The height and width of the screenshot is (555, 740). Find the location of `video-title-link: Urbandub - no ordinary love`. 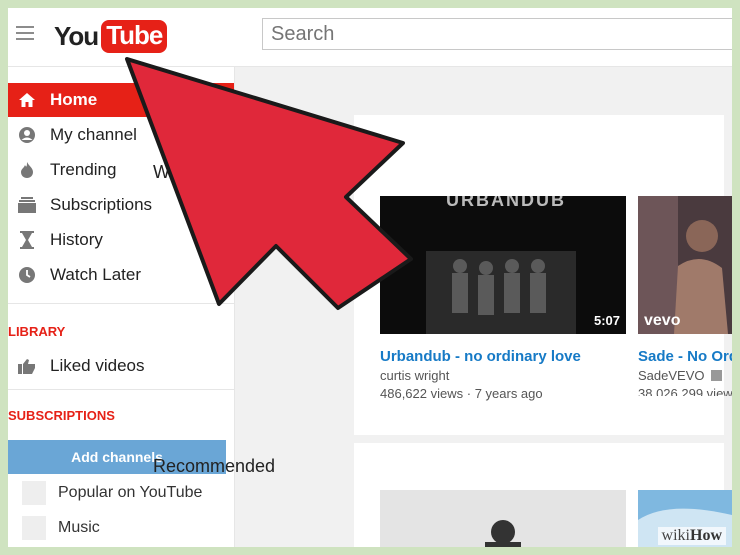

video-title-link: Urbandub - no ordinary love is located at coordinates (480, 356).